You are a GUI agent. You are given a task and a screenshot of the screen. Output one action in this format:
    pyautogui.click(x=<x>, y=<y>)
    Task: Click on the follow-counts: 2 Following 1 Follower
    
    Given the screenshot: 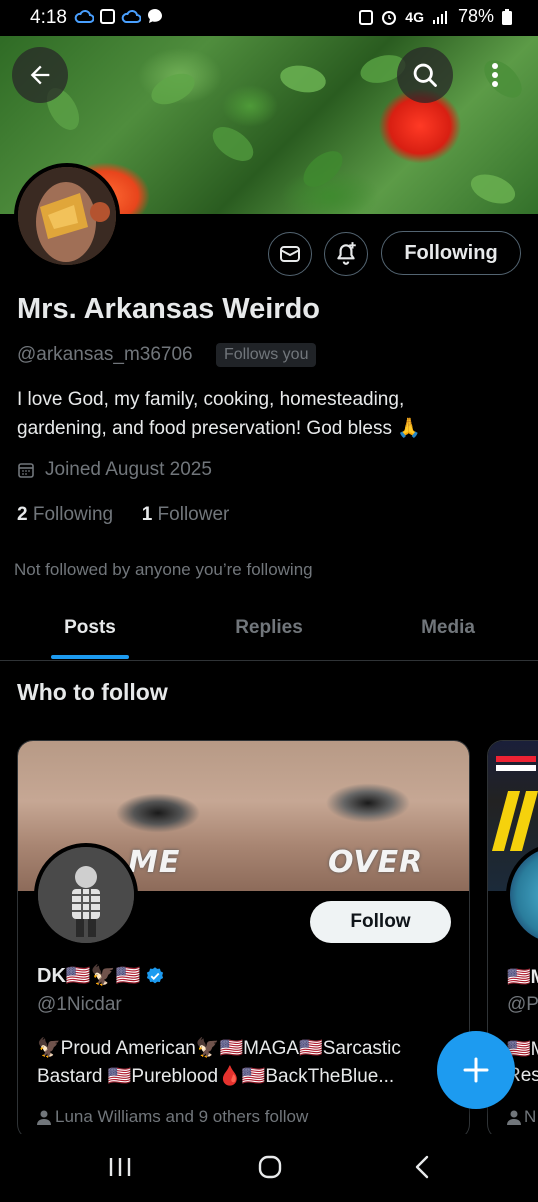 What is the action you would take?
    pyautogui.click(x=123, y=515)
    